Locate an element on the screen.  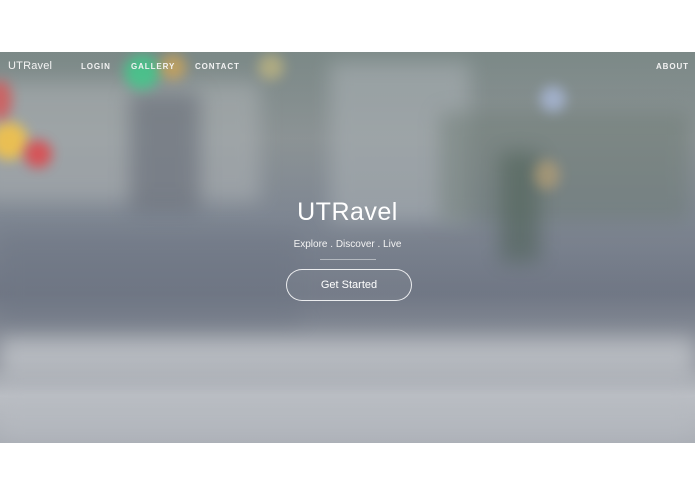
hero-title: UTRavel is located at coordinates (347, 212).